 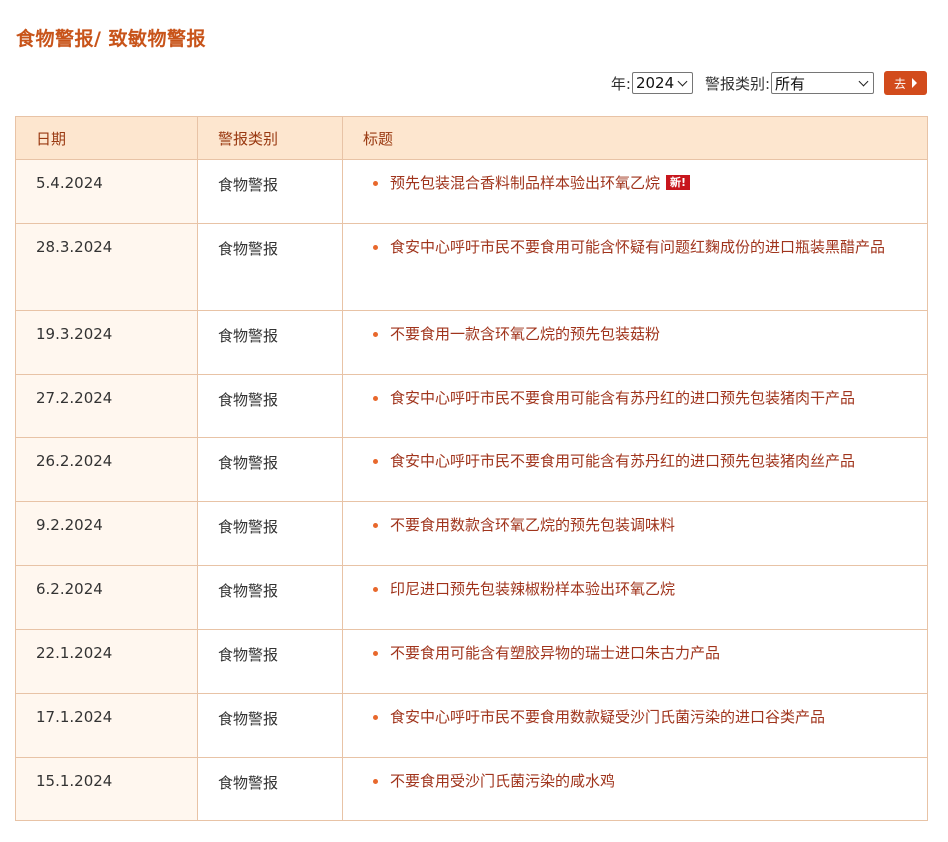 I want to click on table-header-row: 日期 警报类别 标题, so click(x=471, y=138).